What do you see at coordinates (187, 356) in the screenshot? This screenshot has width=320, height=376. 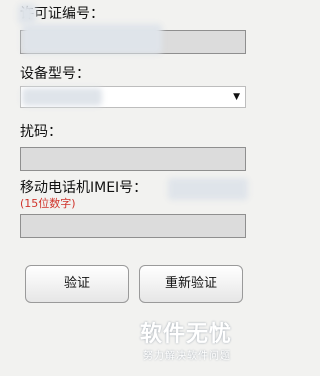 I see `watermark-subtitle: 努力解决软件问题` at bounding box center [187, 356].